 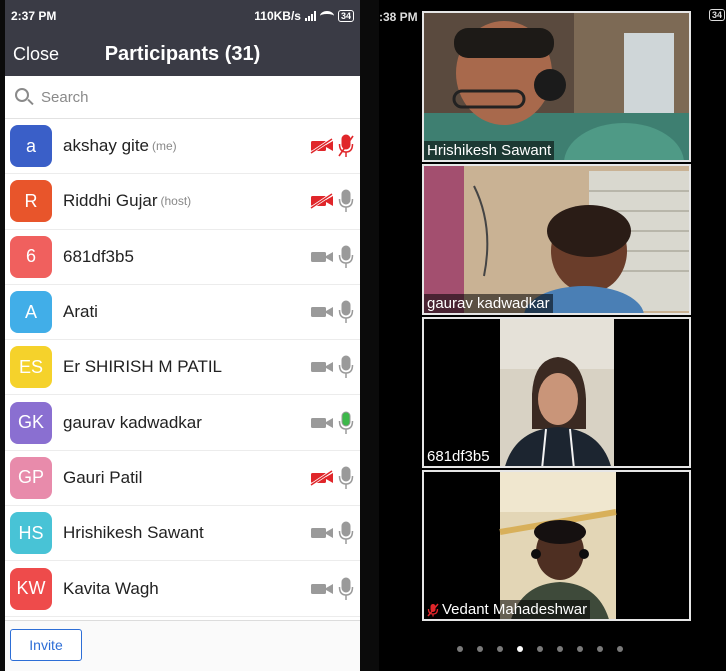 I want to click on participant-name: Hrishikesh Sawant, so click(x=133, y=533).